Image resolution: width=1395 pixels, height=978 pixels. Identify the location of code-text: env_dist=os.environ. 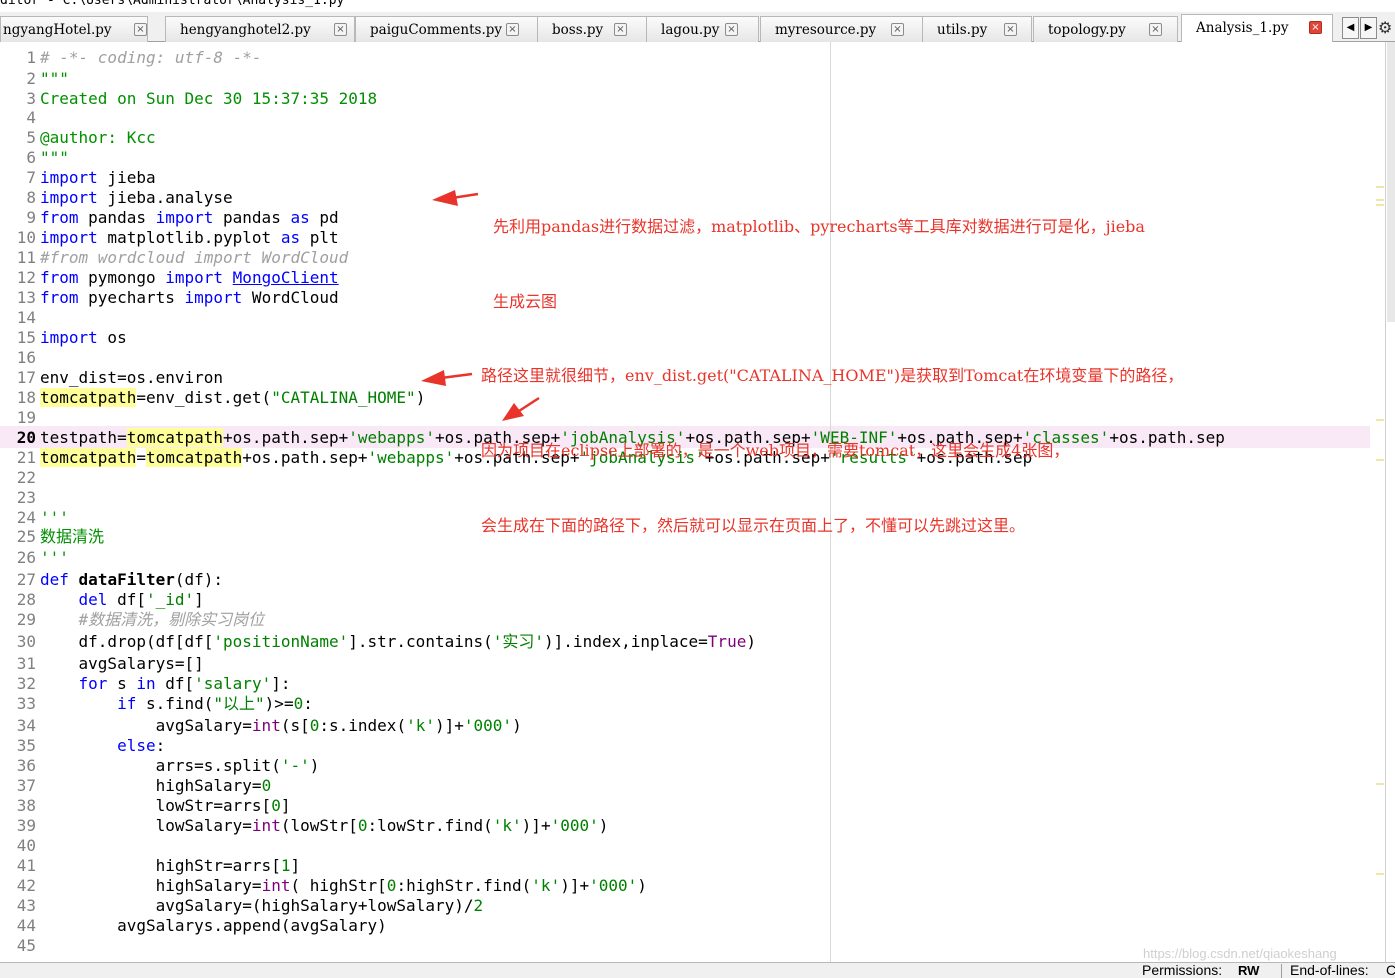
(131, 378).